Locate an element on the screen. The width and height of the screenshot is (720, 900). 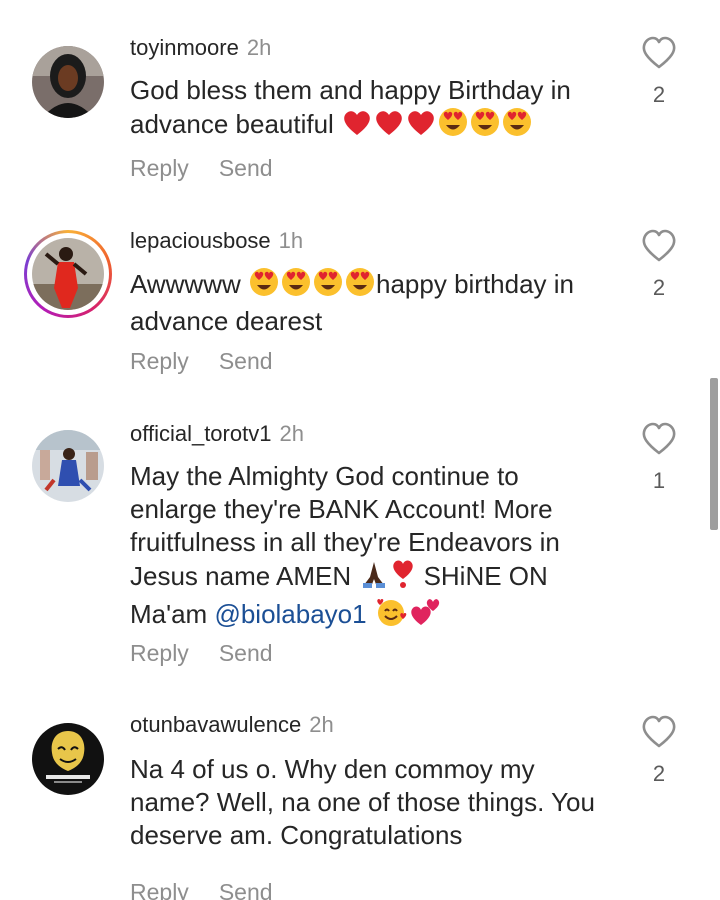
comment-header: official_torotv1 2h is located at coordinates (217, 434).